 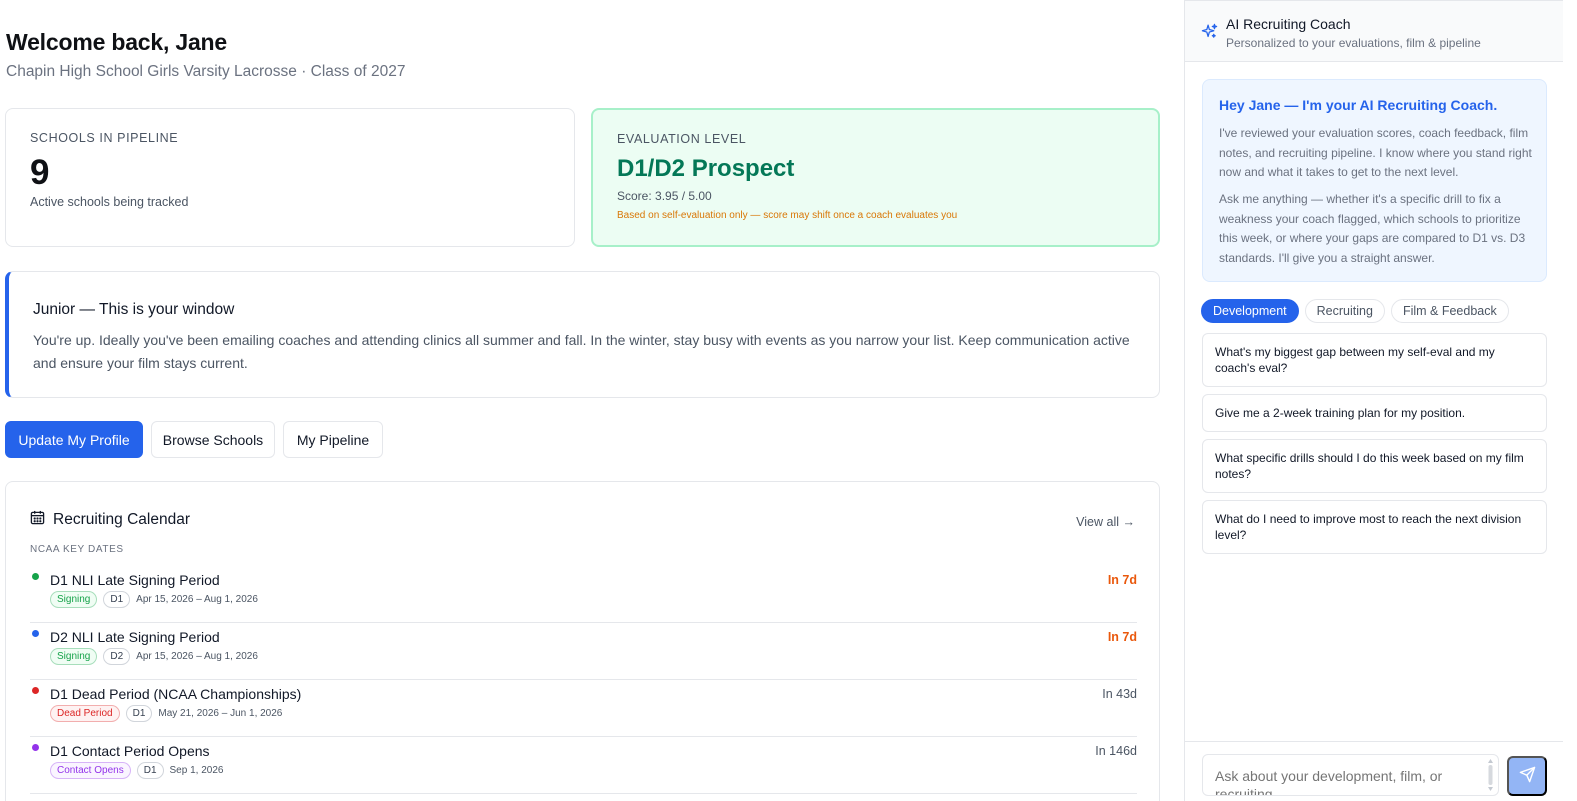 I want to click on event-dates: May 21, 2026 – Jun 1, 2026, so click(x=220, y=713).